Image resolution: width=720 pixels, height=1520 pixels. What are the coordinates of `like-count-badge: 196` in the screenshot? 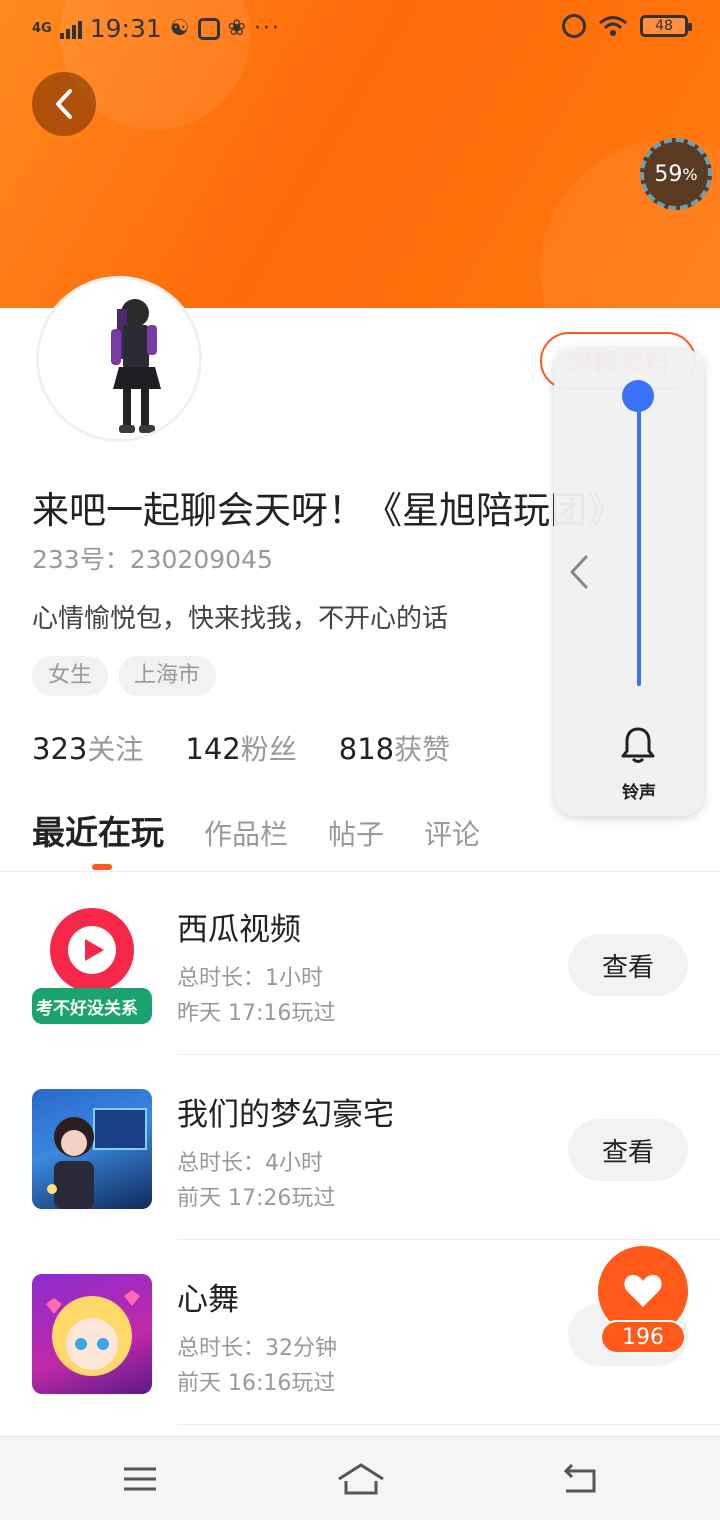 It's located at (643, 1337).